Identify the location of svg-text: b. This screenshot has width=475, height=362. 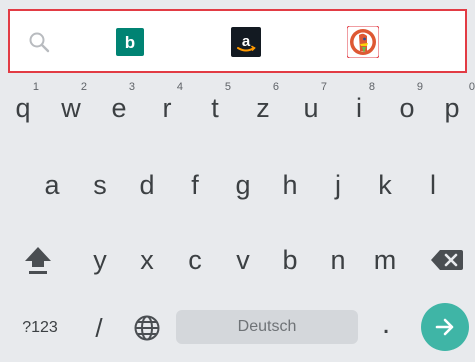
(130, 42).